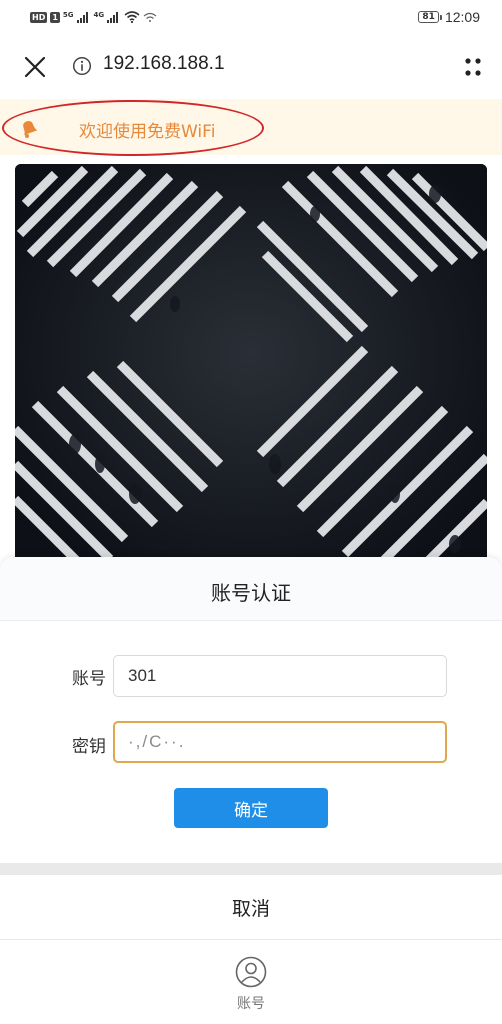 The height and width of the screenshot is (1024, 502). I want to click on tab-account: 账号, so click(251, 984).